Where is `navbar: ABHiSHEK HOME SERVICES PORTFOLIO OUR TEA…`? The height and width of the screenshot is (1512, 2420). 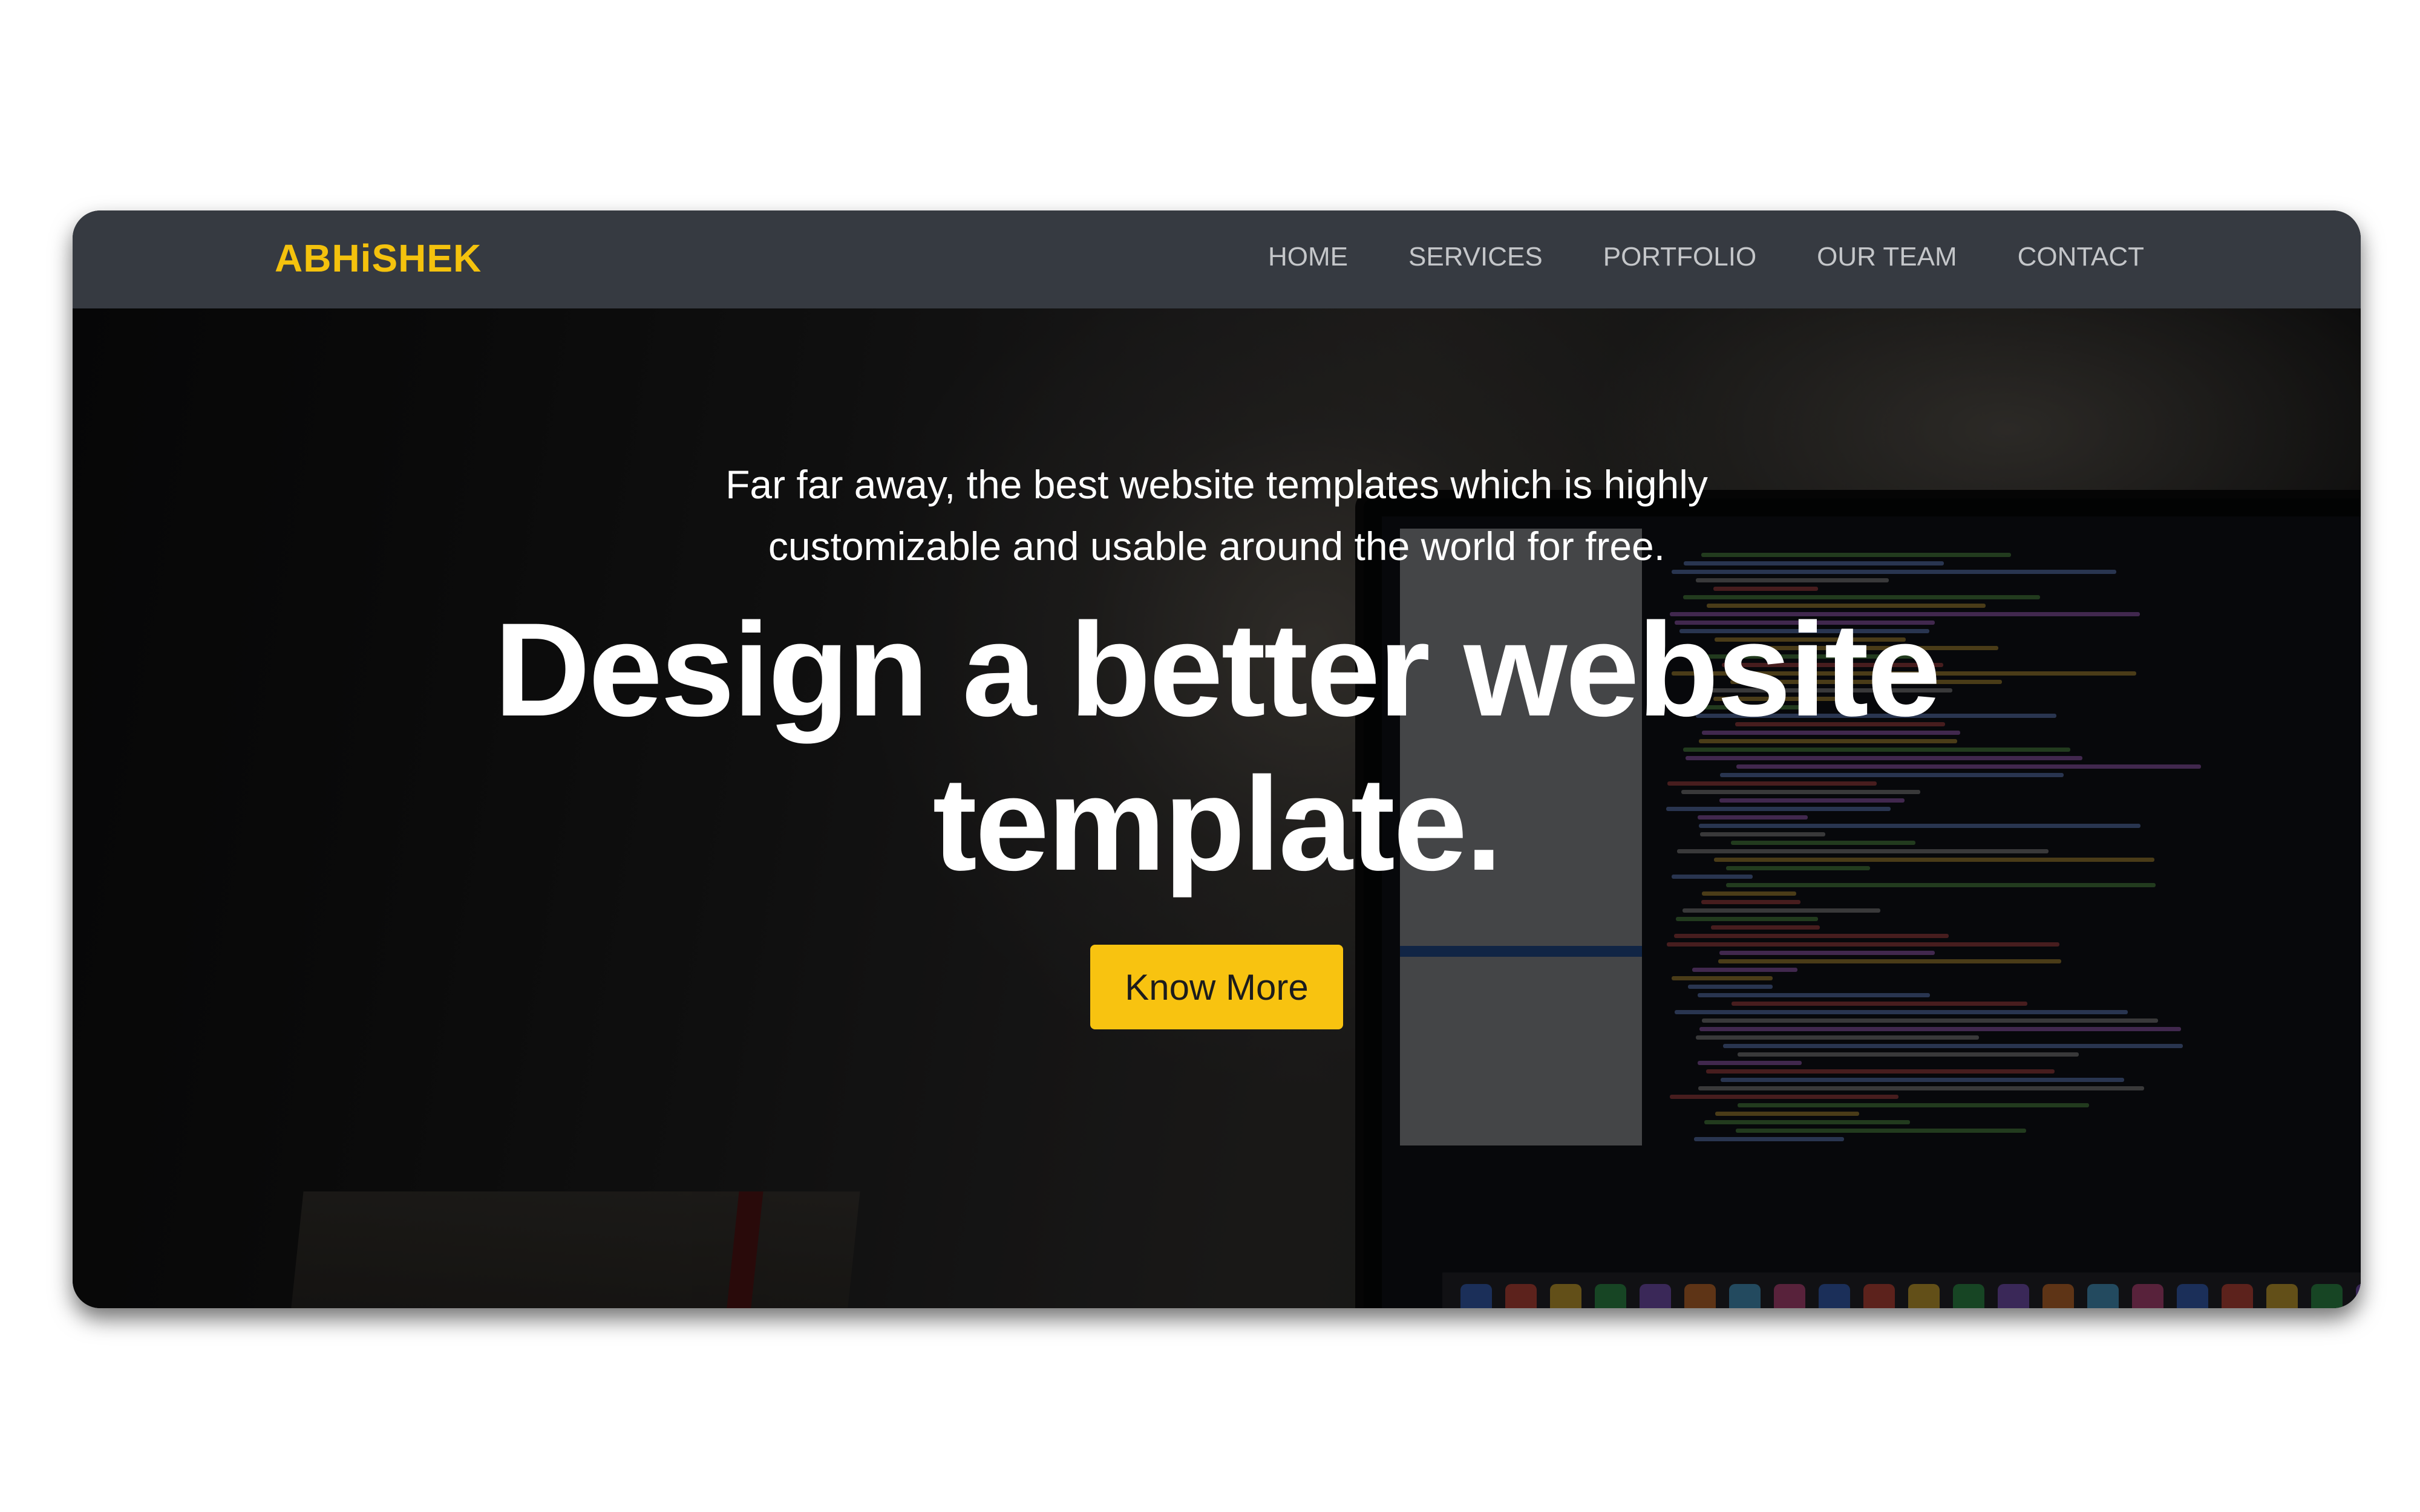 navbar: ABHiSHEK HOME SERVICES PORTFOLIO OUR TEA… is located at coordinates (1217, 259).